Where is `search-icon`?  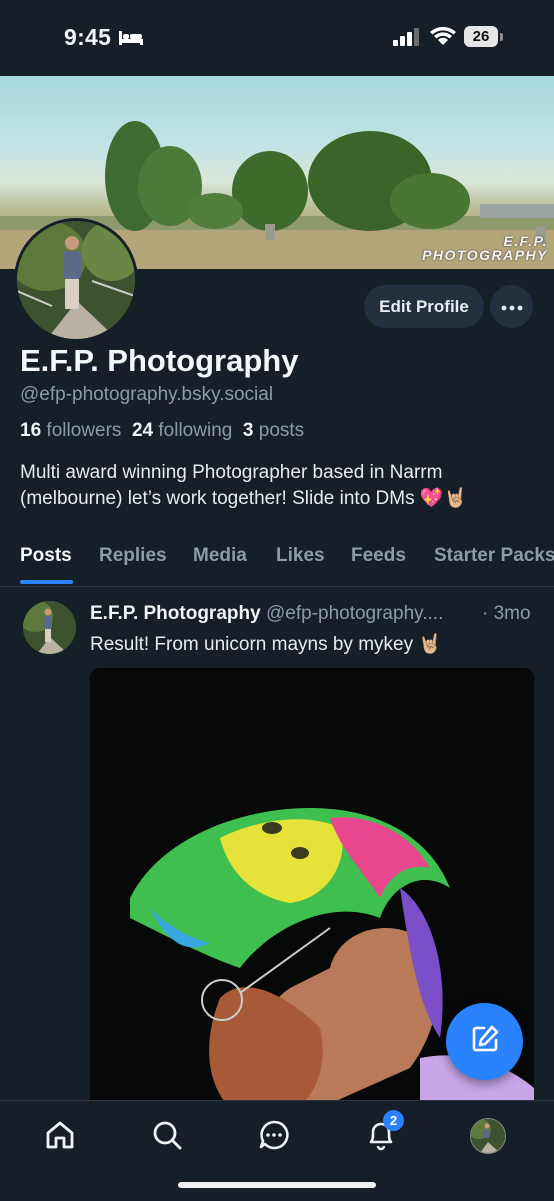
search-icon is located at coordinates (167, 1137).